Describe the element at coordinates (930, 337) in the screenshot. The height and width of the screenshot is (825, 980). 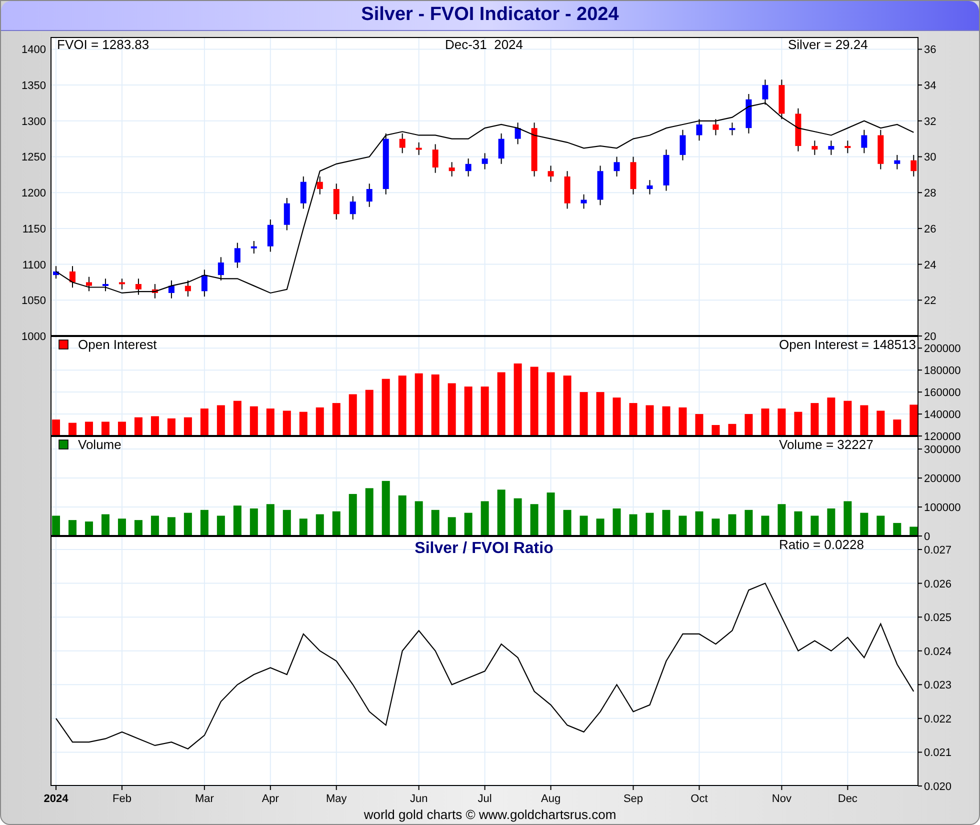
I see `axis-label: 20` at that location.